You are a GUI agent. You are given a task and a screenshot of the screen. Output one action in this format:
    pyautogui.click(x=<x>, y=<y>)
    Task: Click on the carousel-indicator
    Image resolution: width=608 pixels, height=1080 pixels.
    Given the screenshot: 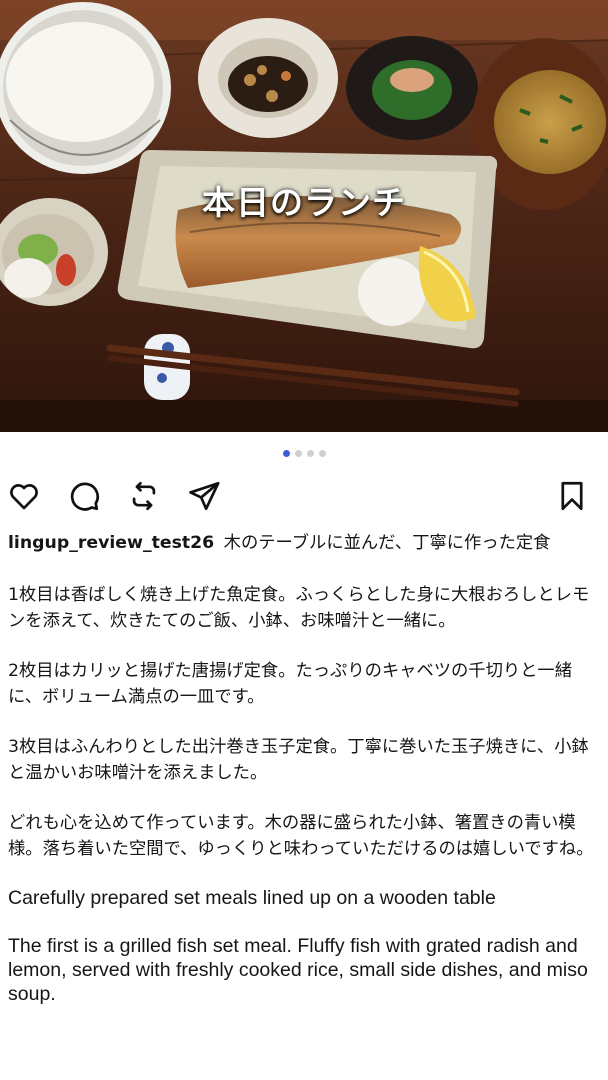 What is the action you would take?
    pyautogui.click(x=304, y=453)
    